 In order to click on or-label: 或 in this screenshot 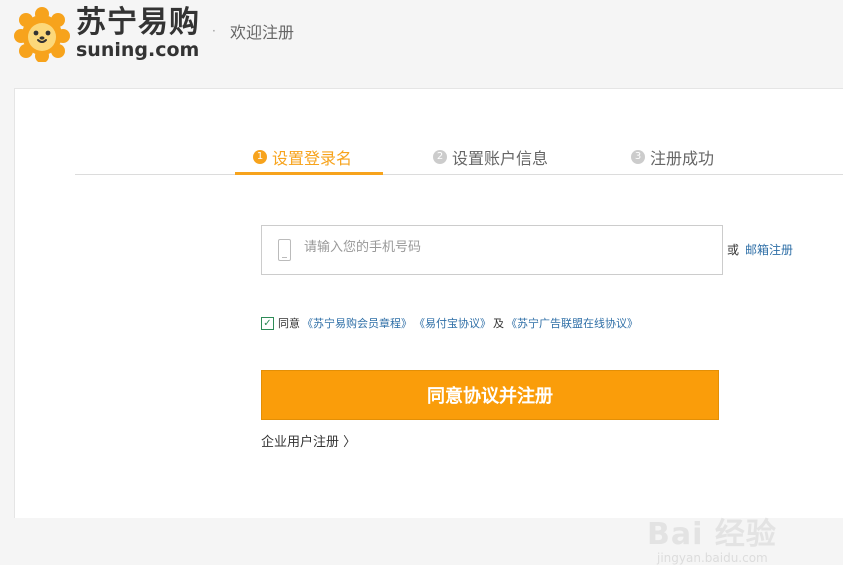, I will do `click(733, 250)`.